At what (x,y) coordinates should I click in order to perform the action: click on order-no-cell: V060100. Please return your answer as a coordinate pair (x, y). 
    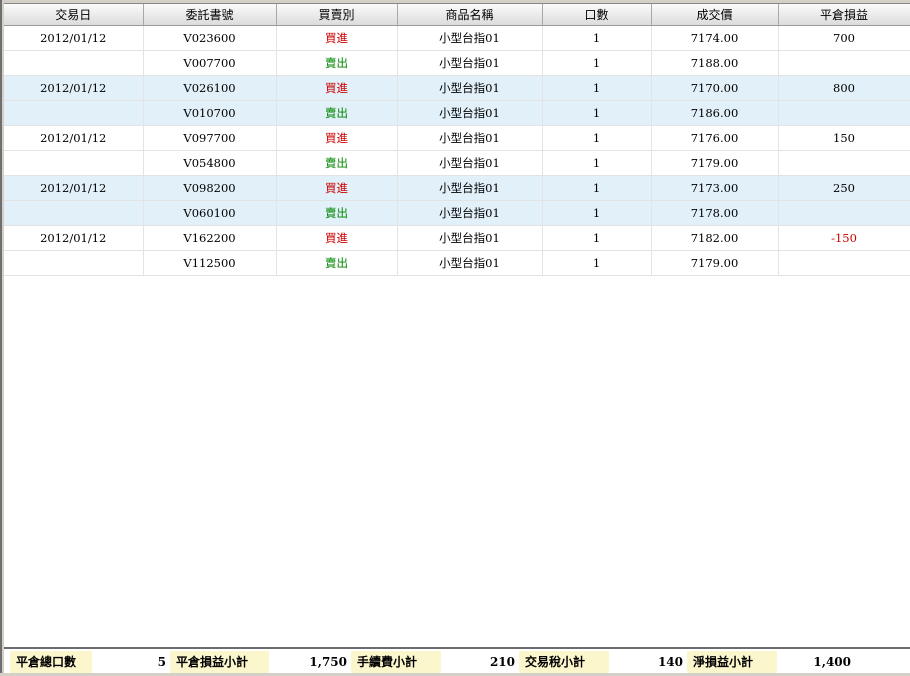
    Looking at the image, I should click on (210, 213).